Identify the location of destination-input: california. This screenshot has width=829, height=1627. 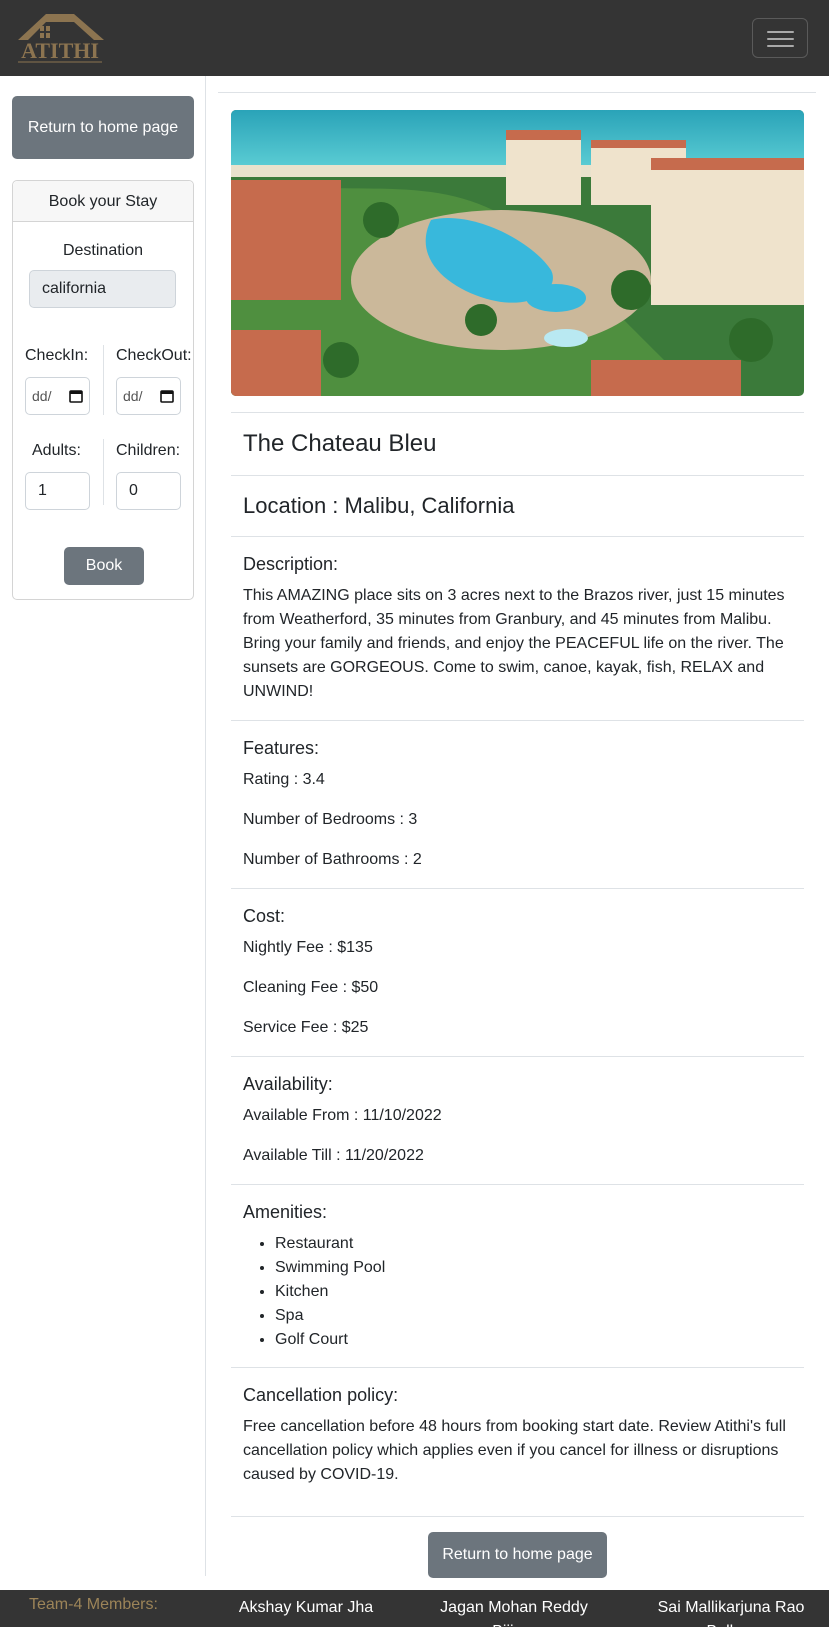
(102, 289).